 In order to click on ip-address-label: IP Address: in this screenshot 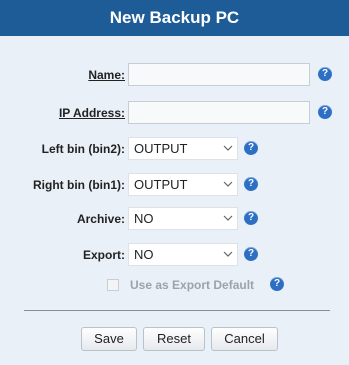, I will do `click(91, 113)`.